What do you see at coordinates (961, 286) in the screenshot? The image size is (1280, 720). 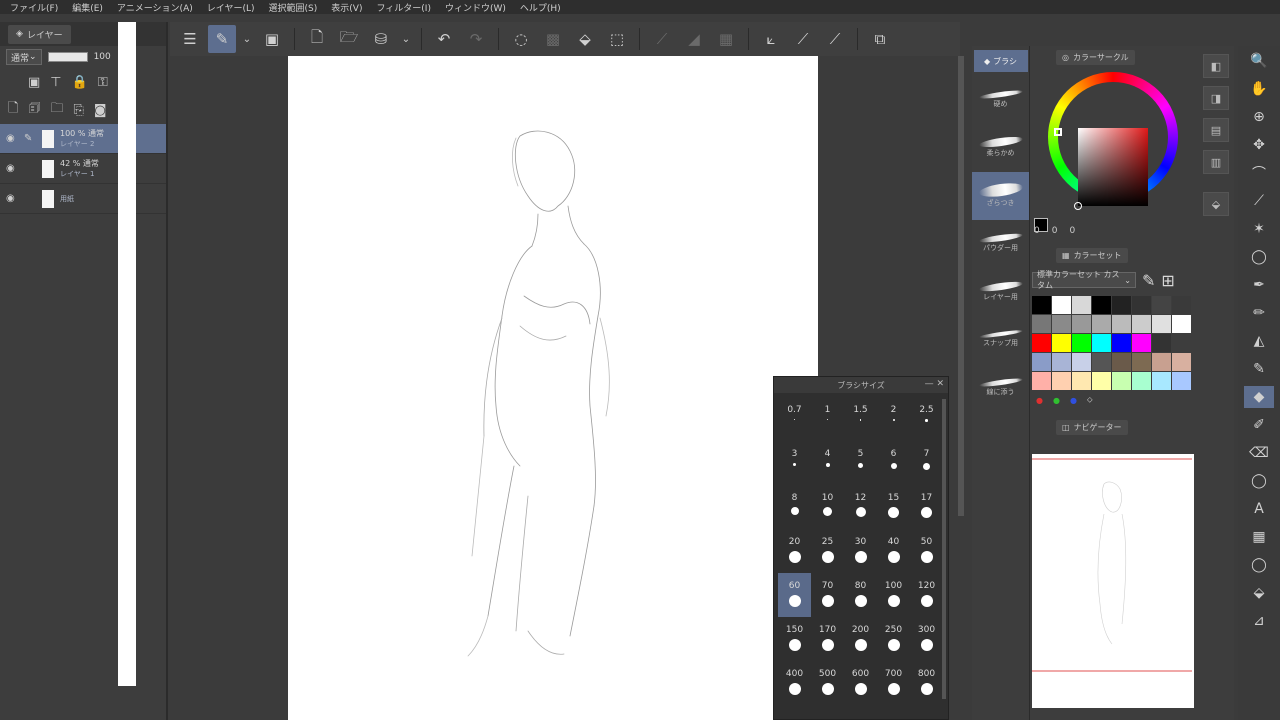 I see `canvas-vertical-scrollbar` at bounding box center [961, 286].